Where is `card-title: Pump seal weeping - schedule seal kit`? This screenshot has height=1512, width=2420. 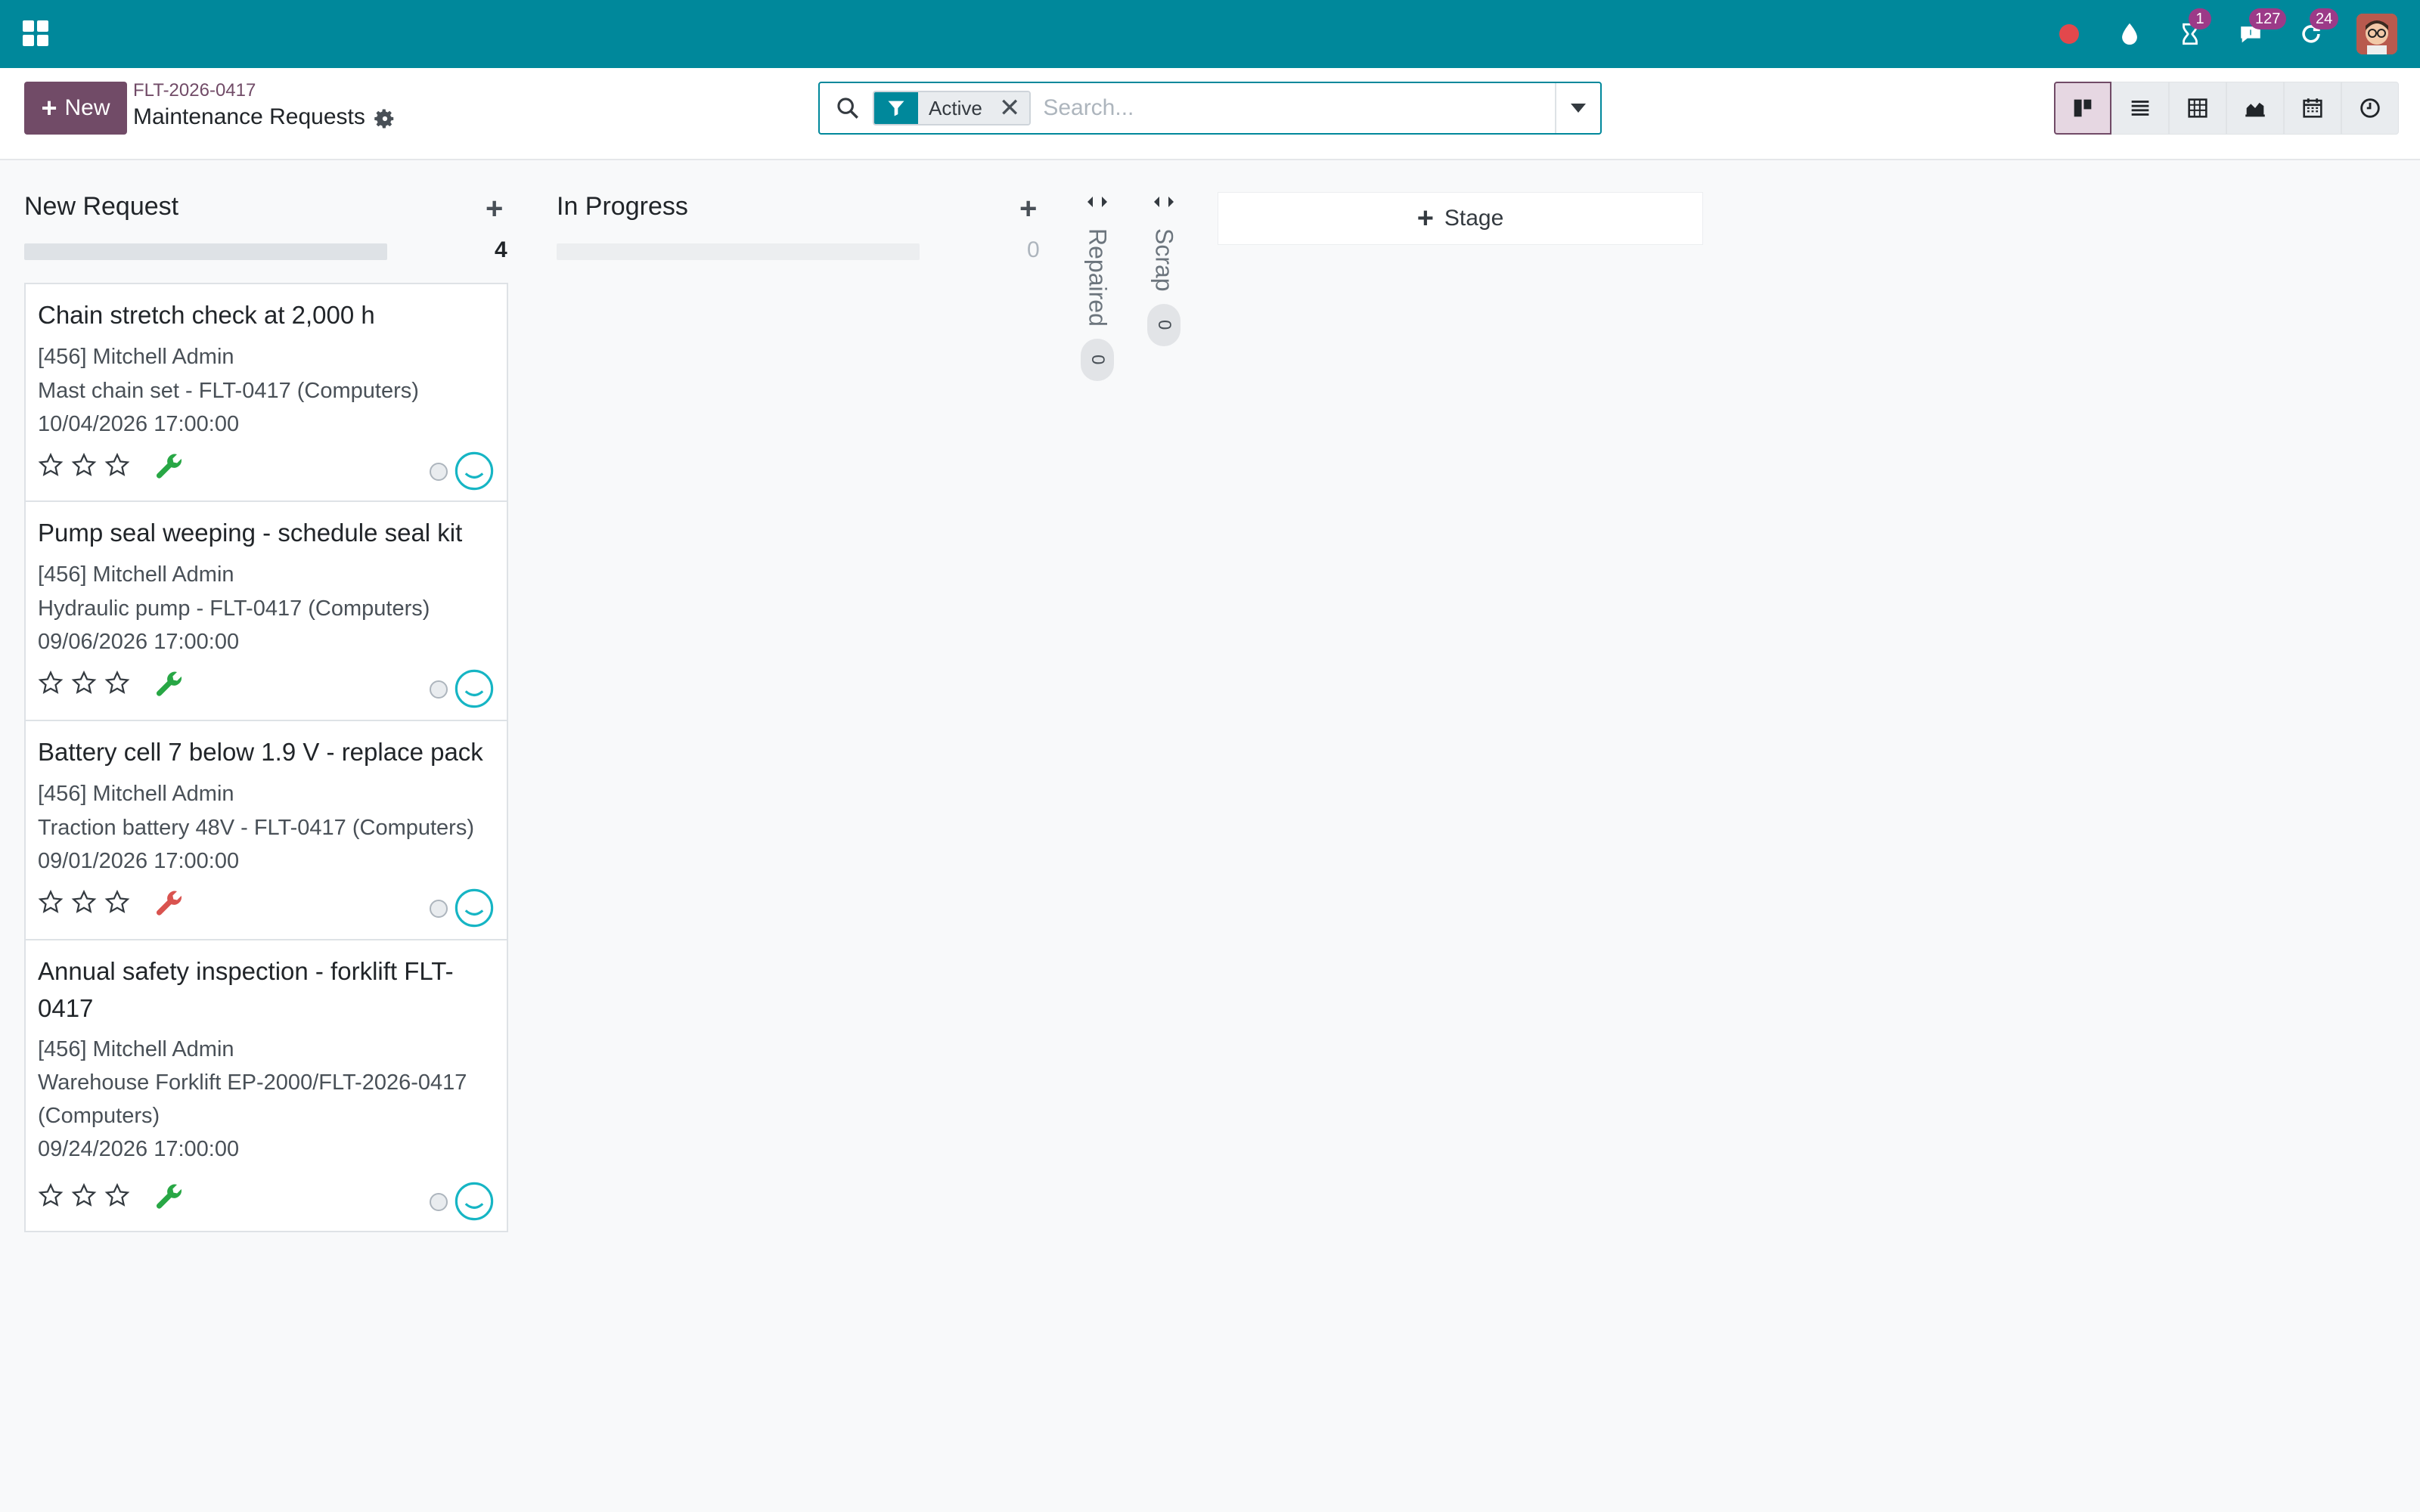 card-title: Pump seal weeping - schedule seal kit is located at coordinates (251, 533).